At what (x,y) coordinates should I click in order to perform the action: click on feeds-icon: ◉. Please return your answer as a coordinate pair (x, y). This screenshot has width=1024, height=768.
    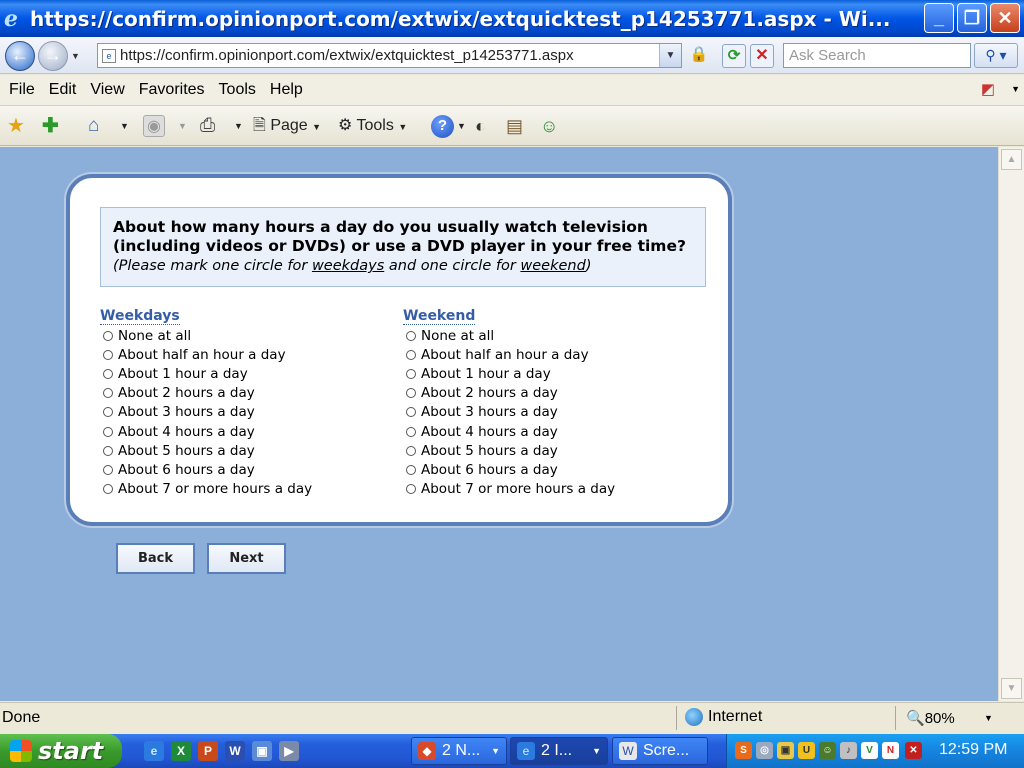
    Looking at the image, I should click on (154, 126).